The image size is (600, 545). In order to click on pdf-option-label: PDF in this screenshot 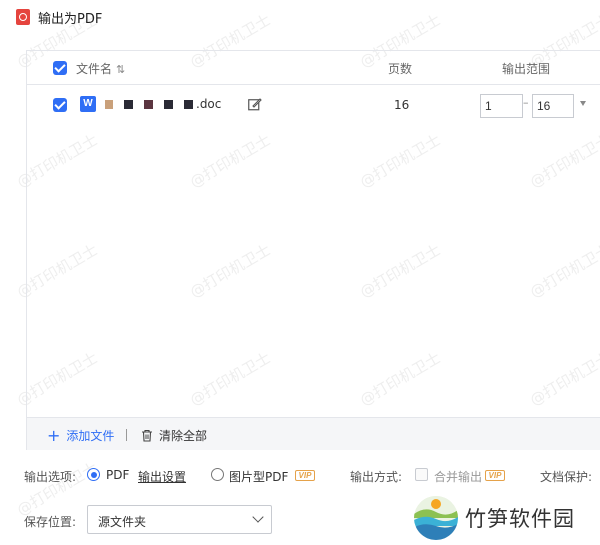, I will do `click(117, 475)`.